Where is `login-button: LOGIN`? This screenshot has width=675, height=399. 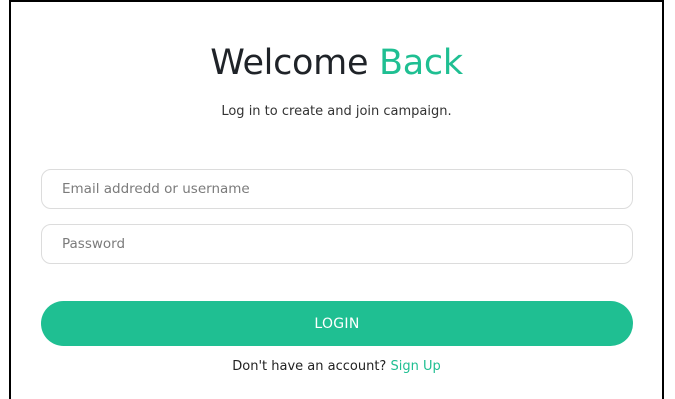 login-button: LOGIN is located at coordinates (337, 323).